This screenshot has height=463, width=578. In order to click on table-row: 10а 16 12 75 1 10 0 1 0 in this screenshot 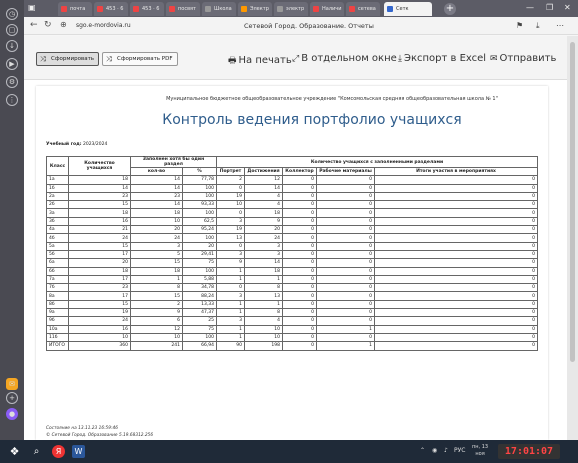, I will do `click(292, 329)`.